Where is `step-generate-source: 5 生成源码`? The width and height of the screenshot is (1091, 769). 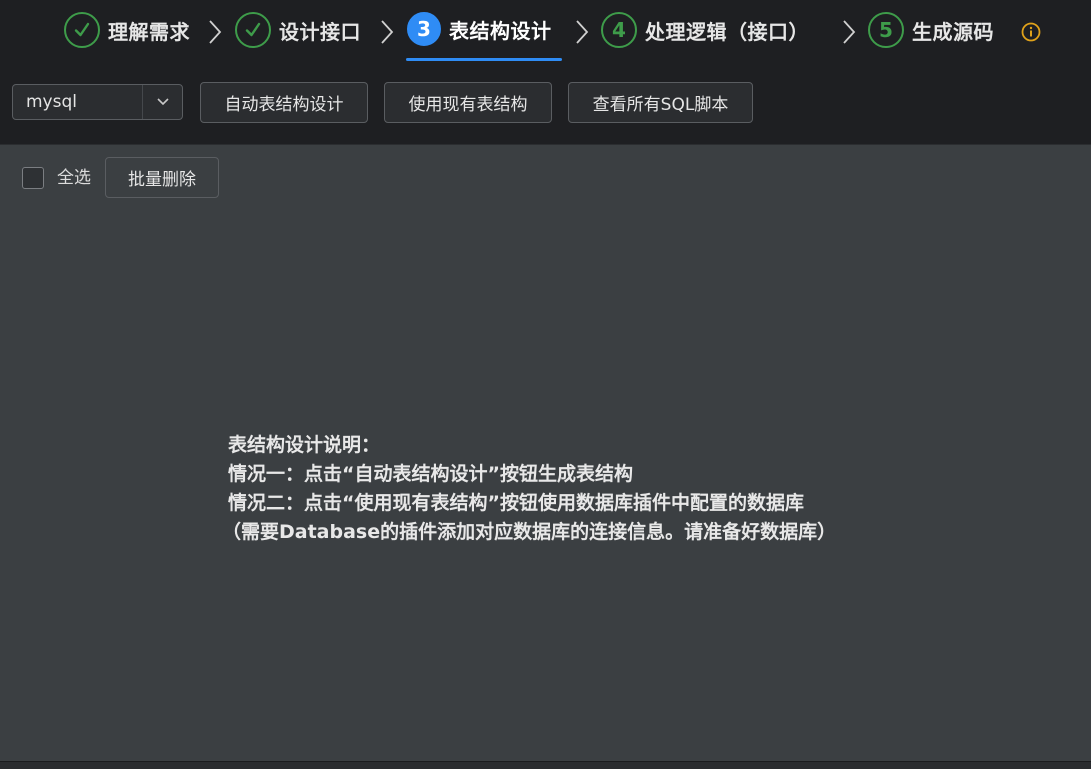 step-generate-source: 5 生成源码 is located at coordinates (931, 30).